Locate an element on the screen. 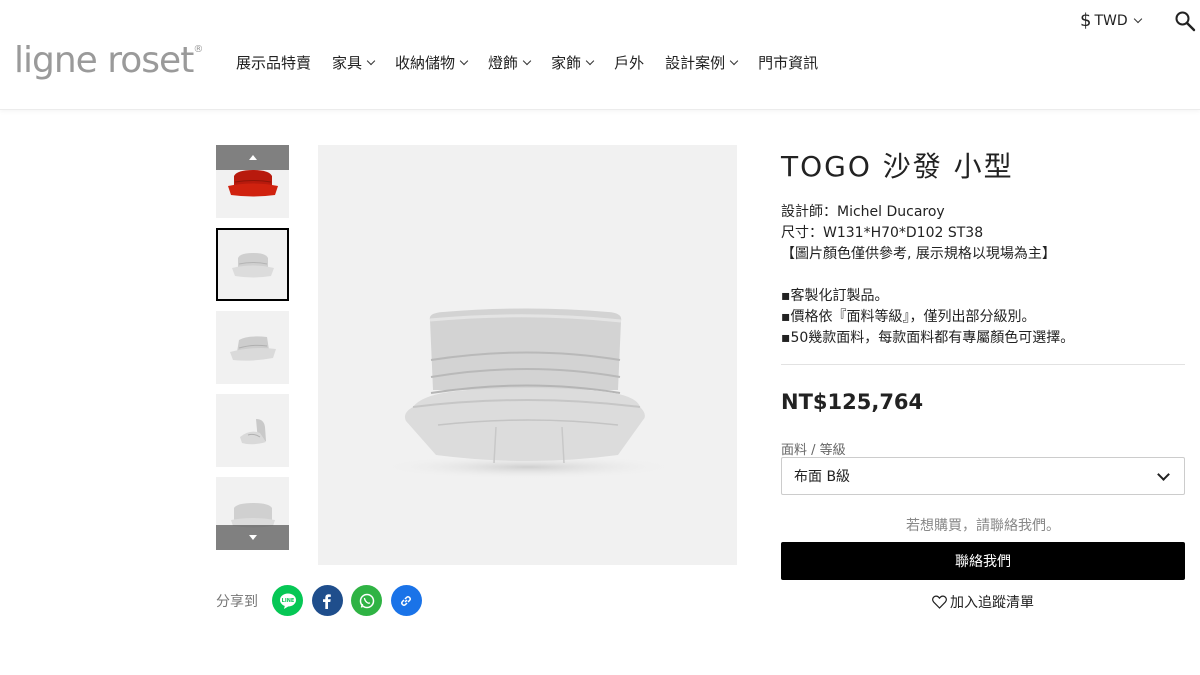 The image size is (1200, 675). thumbnail-scroll-up-button is located at coordinates (252, 157).